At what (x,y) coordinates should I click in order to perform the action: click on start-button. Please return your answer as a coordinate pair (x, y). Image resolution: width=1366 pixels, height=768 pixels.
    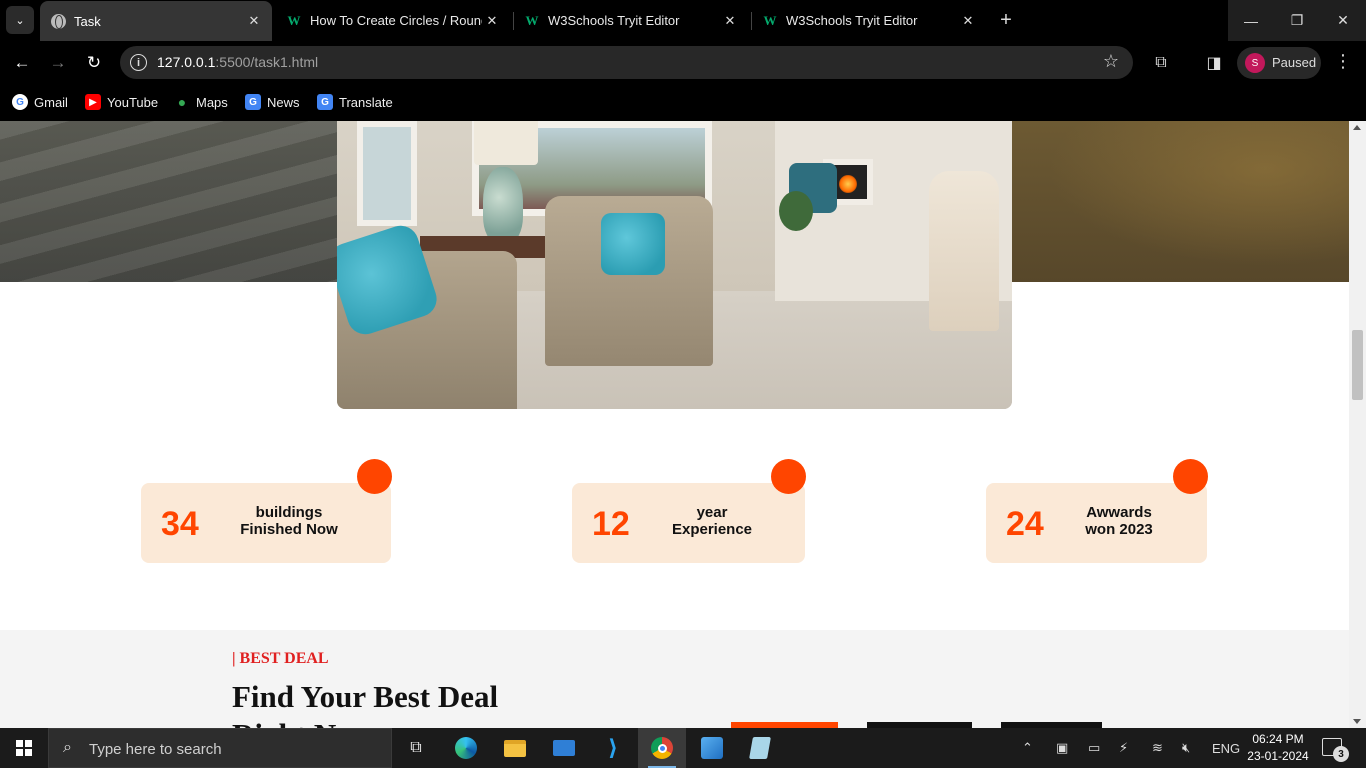
    Looking at the image, I should click on (24, 748).